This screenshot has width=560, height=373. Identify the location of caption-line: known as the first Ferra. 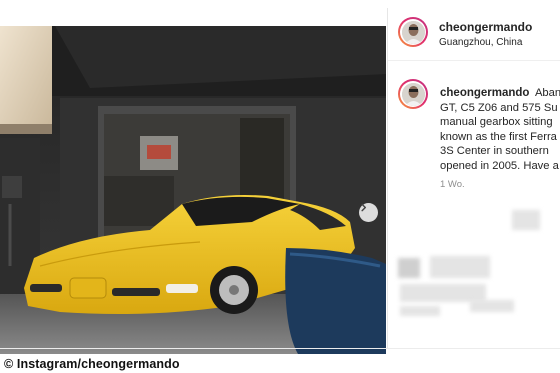
(498, 136).